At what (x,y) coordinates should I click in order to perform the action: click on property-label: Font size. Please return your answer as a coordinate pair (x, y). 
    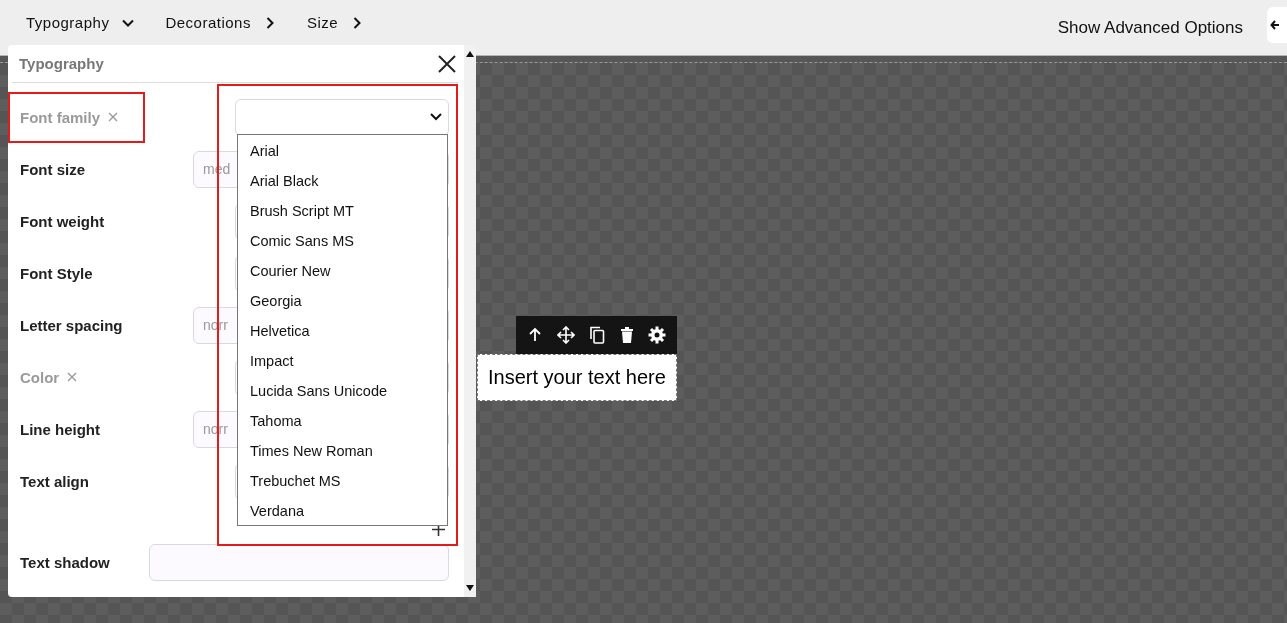
    Looking at the image, I should click on (52, 169).